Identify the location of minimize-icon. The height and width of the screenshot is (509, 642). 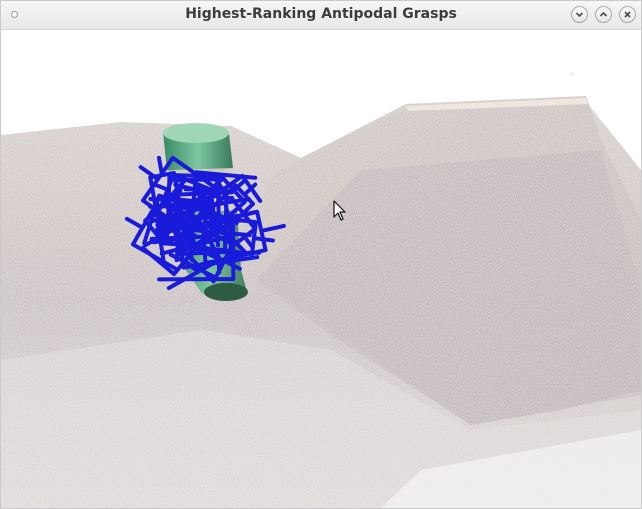
(579, 15).